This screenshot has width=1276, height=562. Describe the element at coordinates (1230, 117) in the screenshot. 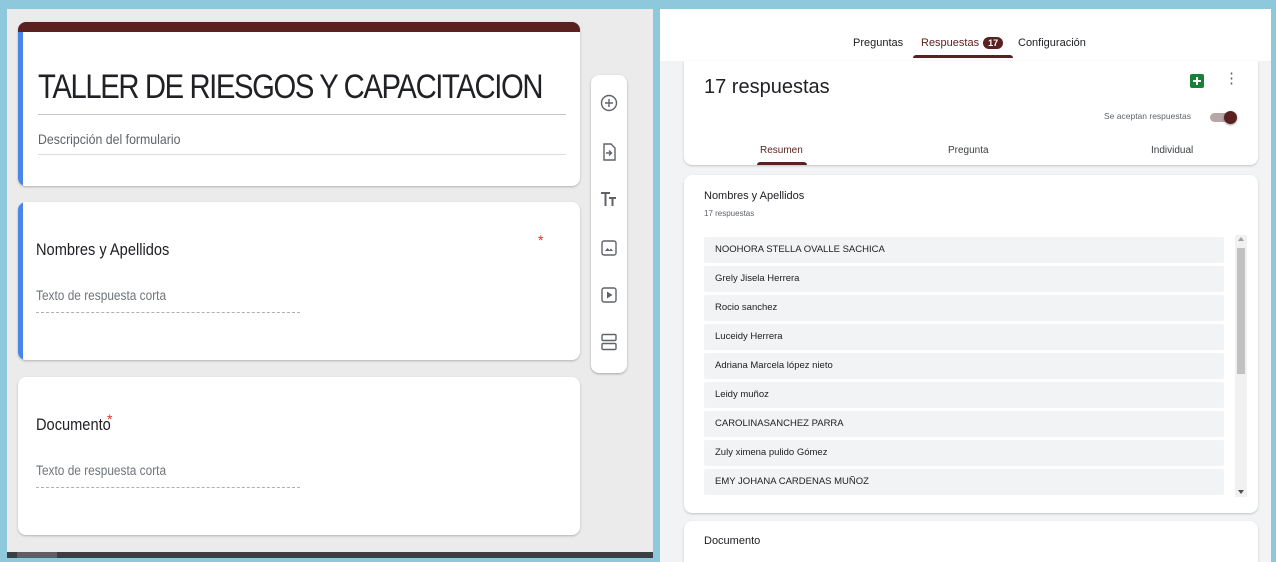

I see `toggle-knob` at that location.